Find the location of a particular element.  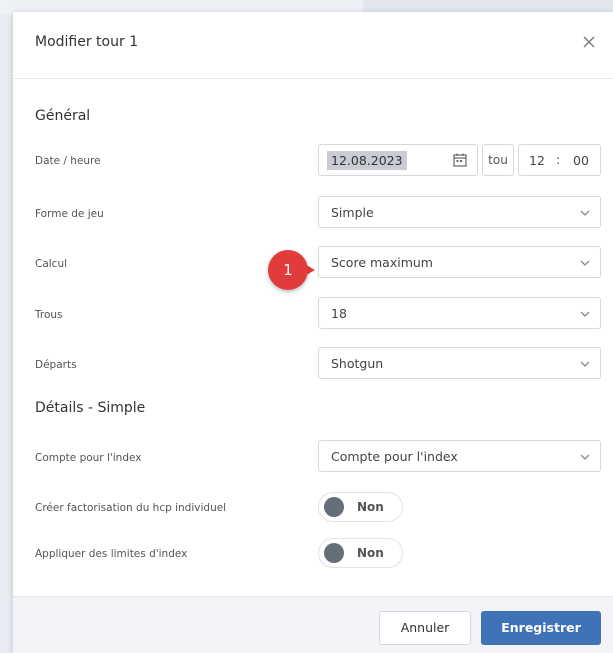

calendar-icon is located at coordinates (460, 160).